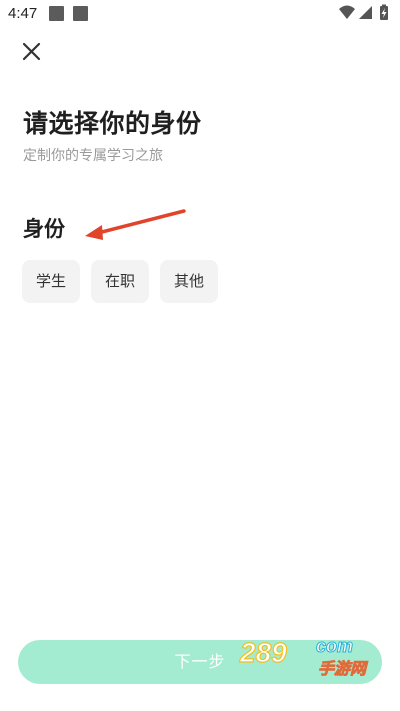 The image size is (400, 711). I want to click on close-button, so click(32, 52).